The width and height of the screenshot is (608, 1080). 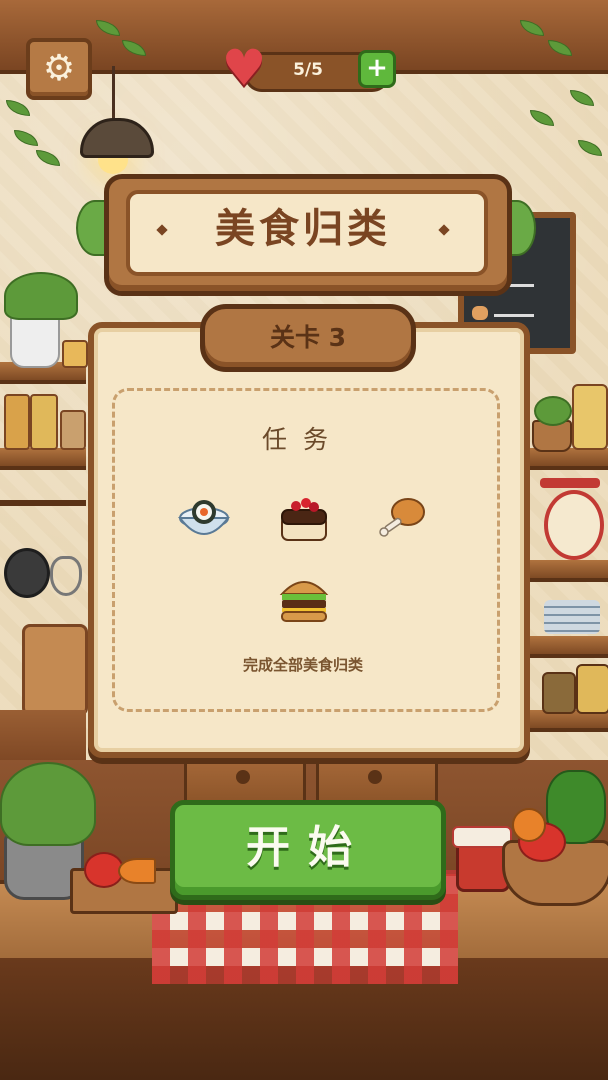 I want to click on start-button-label: 开始, so click(x=308, y=849).